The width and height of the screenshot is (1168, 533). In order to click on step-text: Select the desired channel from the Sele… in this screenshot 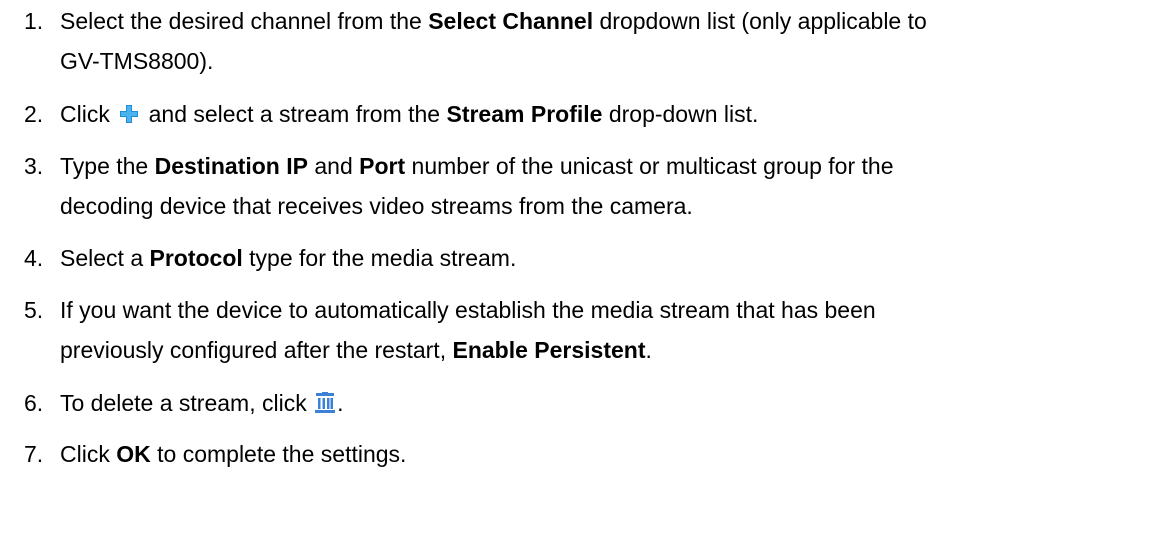, I will do `click(612, 41)`.